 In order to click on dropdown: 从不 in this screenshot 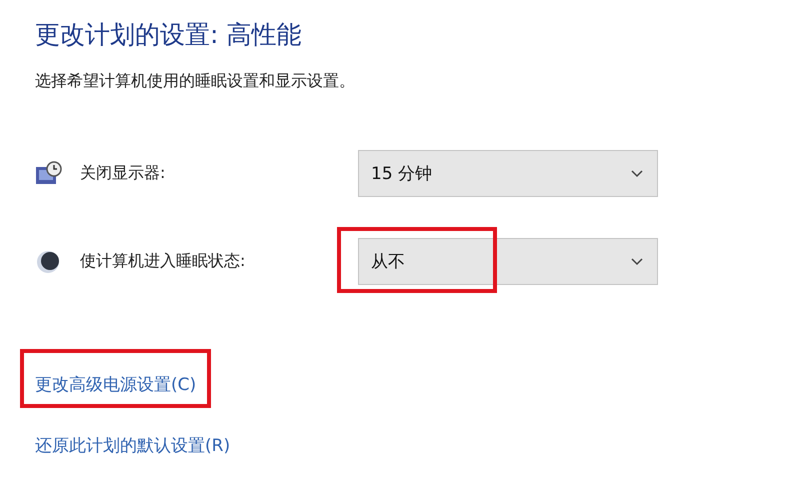, I will do `click(508, 261)`.